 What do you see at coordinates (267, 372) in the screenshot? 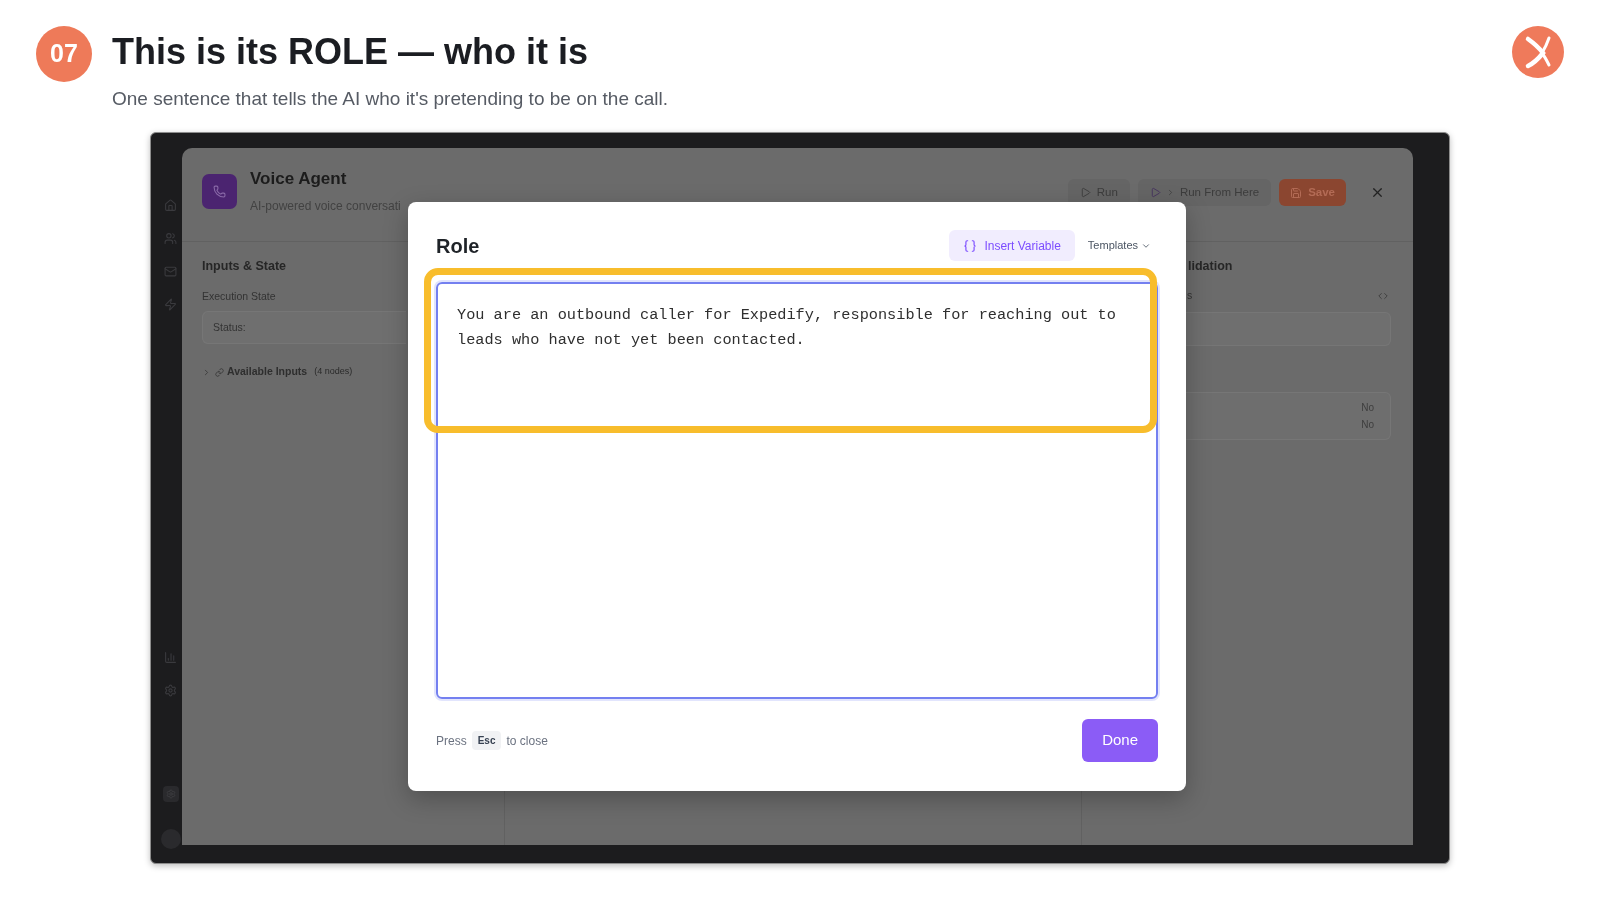
I see `available-inputs-label: Available Inputs` at bounding box center [267, 372].